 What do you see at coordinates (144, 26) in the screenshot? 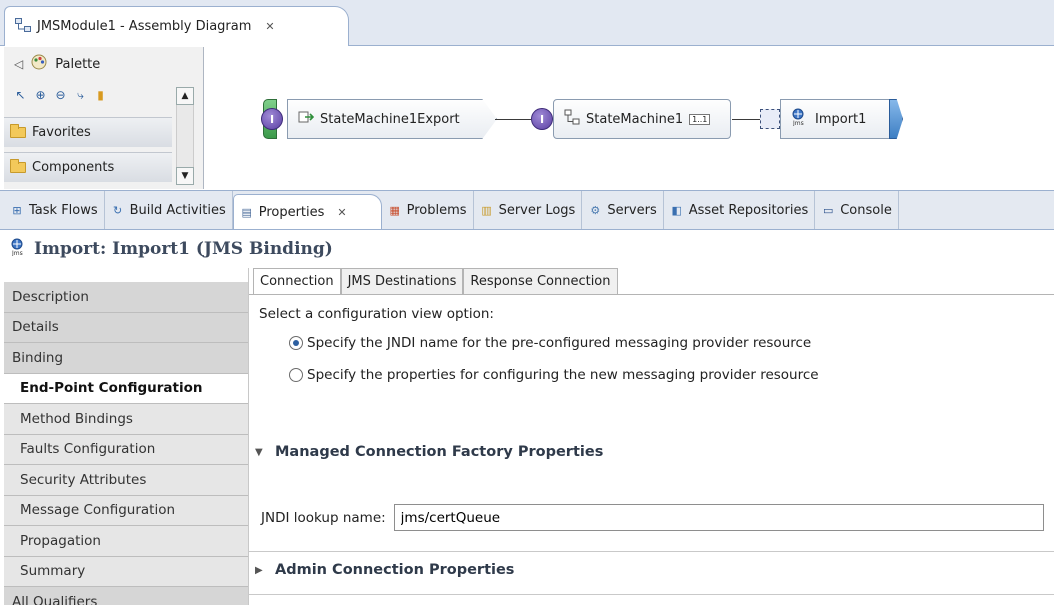
I see `editor-tab-label: JMSModule1 - Assembly Diagram` at bounding box center [144, 26].